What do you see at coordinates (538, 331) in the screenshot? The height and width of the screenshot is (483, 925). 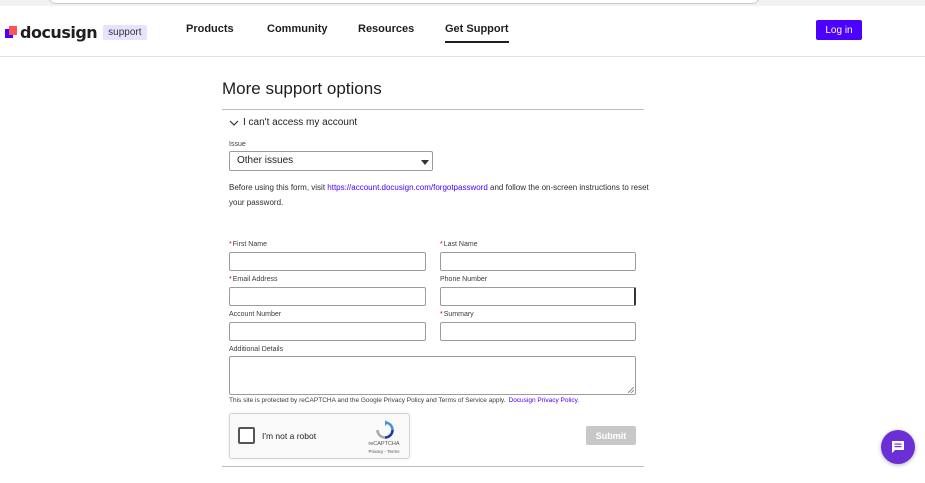 I see `summary-input` at bounding box center [538, 331].